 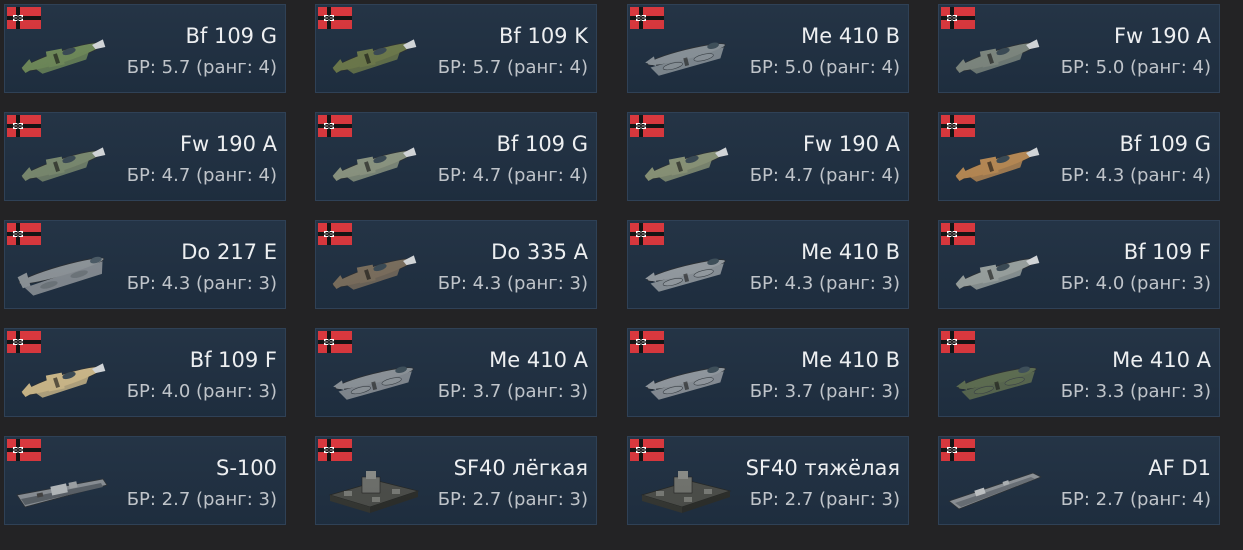 I want to click on landing-craft-icon, so click(x=995, y=491).